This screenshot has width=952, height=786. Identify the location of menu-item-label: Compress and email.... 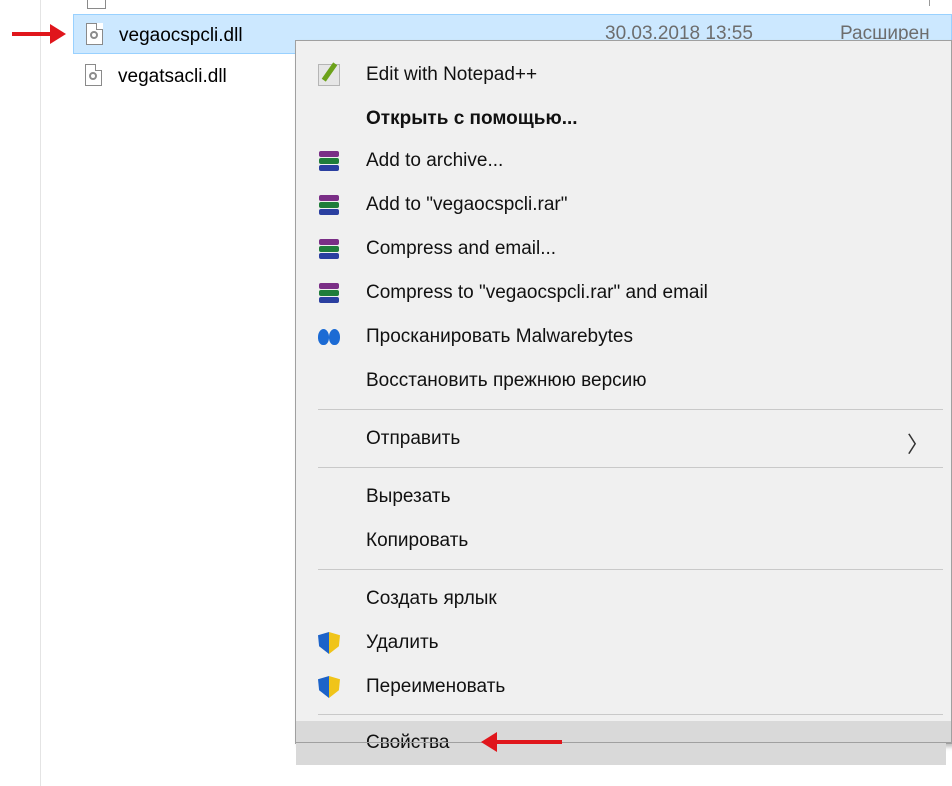
(461, 248).